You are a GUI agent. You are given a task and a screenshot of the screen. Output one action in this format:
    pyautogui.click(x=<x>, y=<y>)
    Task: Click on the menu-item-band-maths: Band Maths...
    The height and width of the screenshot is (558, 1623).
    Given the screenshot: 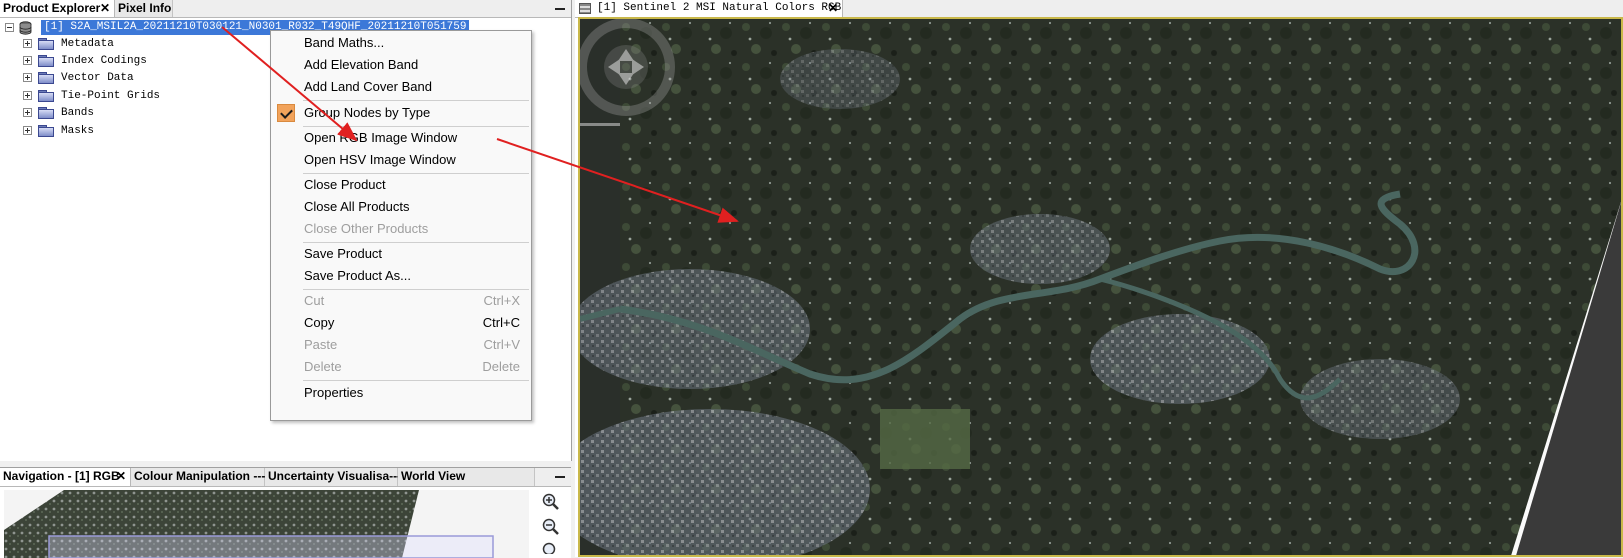 What is the action you would take?
    pyautogui.click(x=401, y=43)
    